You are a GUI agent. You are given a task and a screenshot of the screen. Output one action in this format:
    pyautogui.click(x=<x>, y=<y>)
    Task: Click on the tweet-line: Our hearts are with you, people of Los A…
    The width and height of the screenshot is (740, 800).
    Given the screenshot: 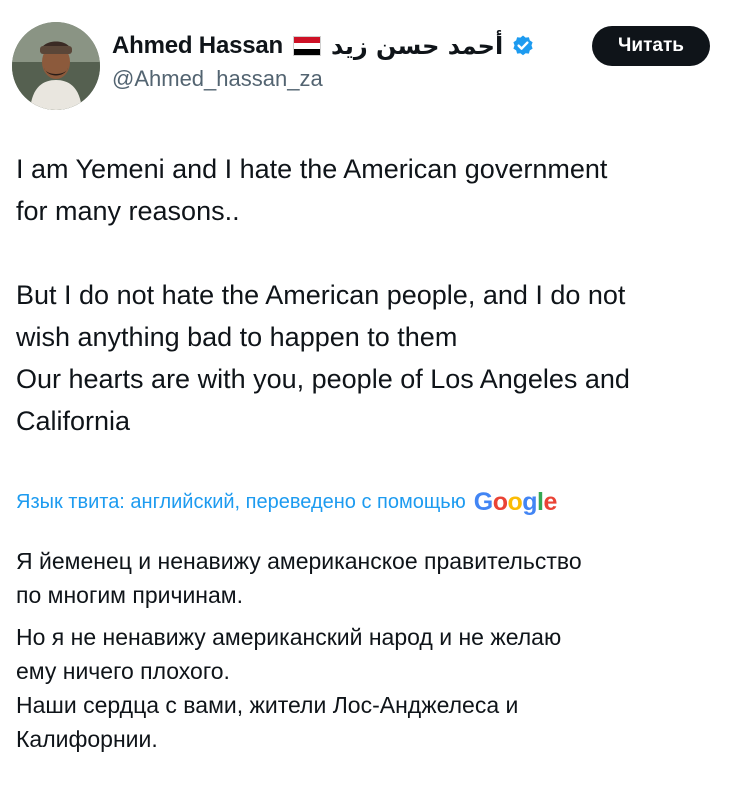 What is the action you would take?
    pyautogui.click(x=323, y=379)
    